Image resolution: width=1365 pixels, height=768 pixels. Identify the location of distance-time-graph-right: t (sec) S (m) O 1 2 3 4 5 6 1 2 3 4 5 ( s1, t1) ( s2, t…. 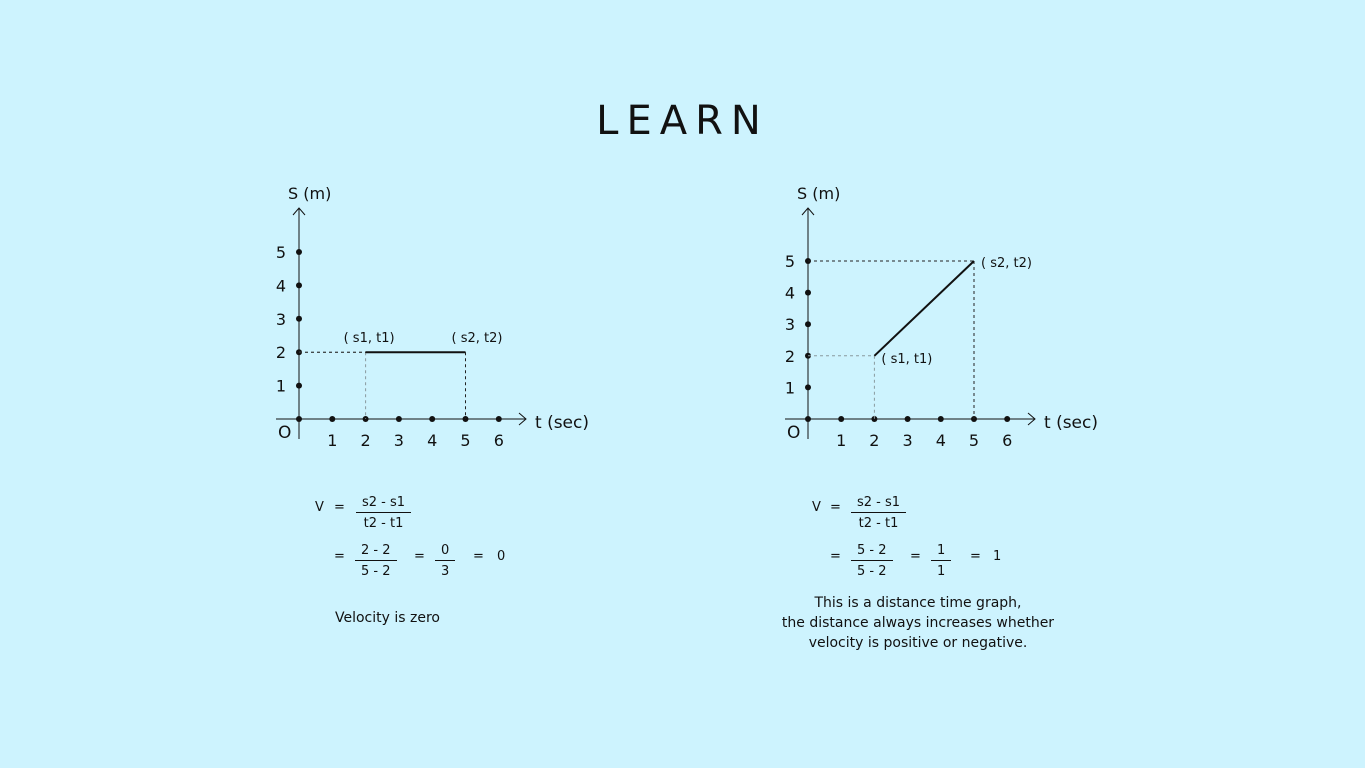
(941, 317).